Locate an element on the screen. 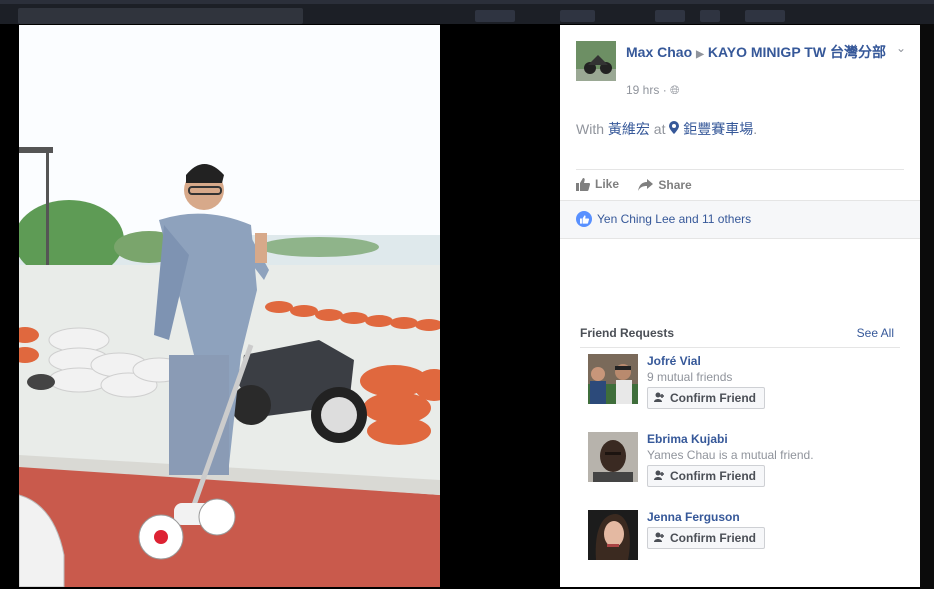 The width and height of the screenshot is (934, 589). share-label: Share is located at coordinates (675, 184).